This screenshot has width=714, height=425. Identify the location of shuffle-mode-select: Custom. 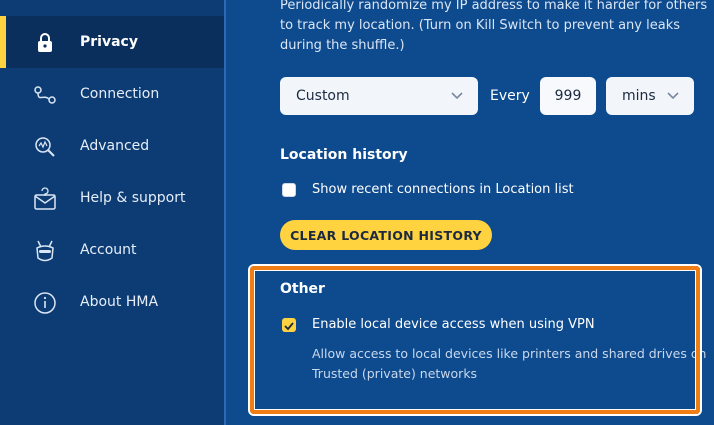
(379, 96).